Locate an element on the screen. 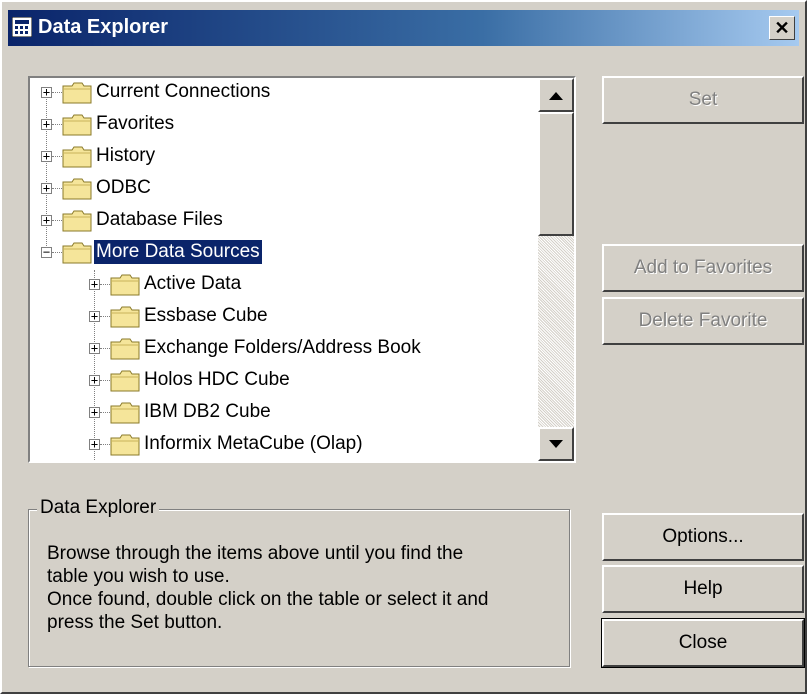 This screenshot has height=694, width=807. description-line-2: table you wish to use. is located at coordinates (138, 576).